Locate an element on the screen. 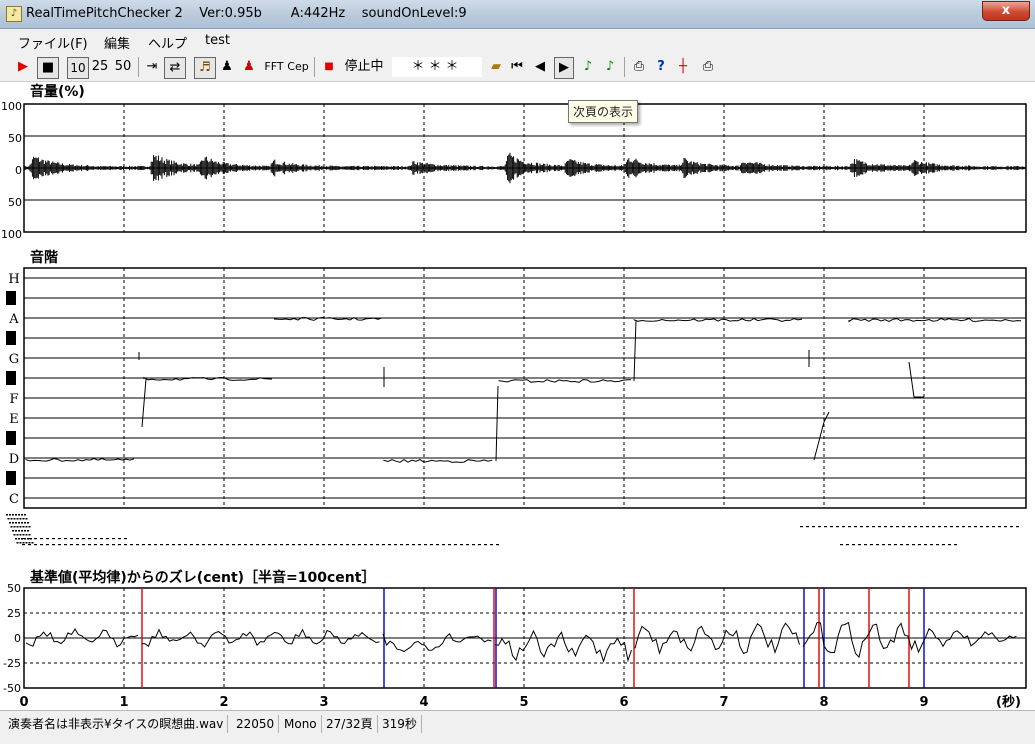 The image size is (1035, 744). player-icon: ♟ is located at coordinates (227, 67).